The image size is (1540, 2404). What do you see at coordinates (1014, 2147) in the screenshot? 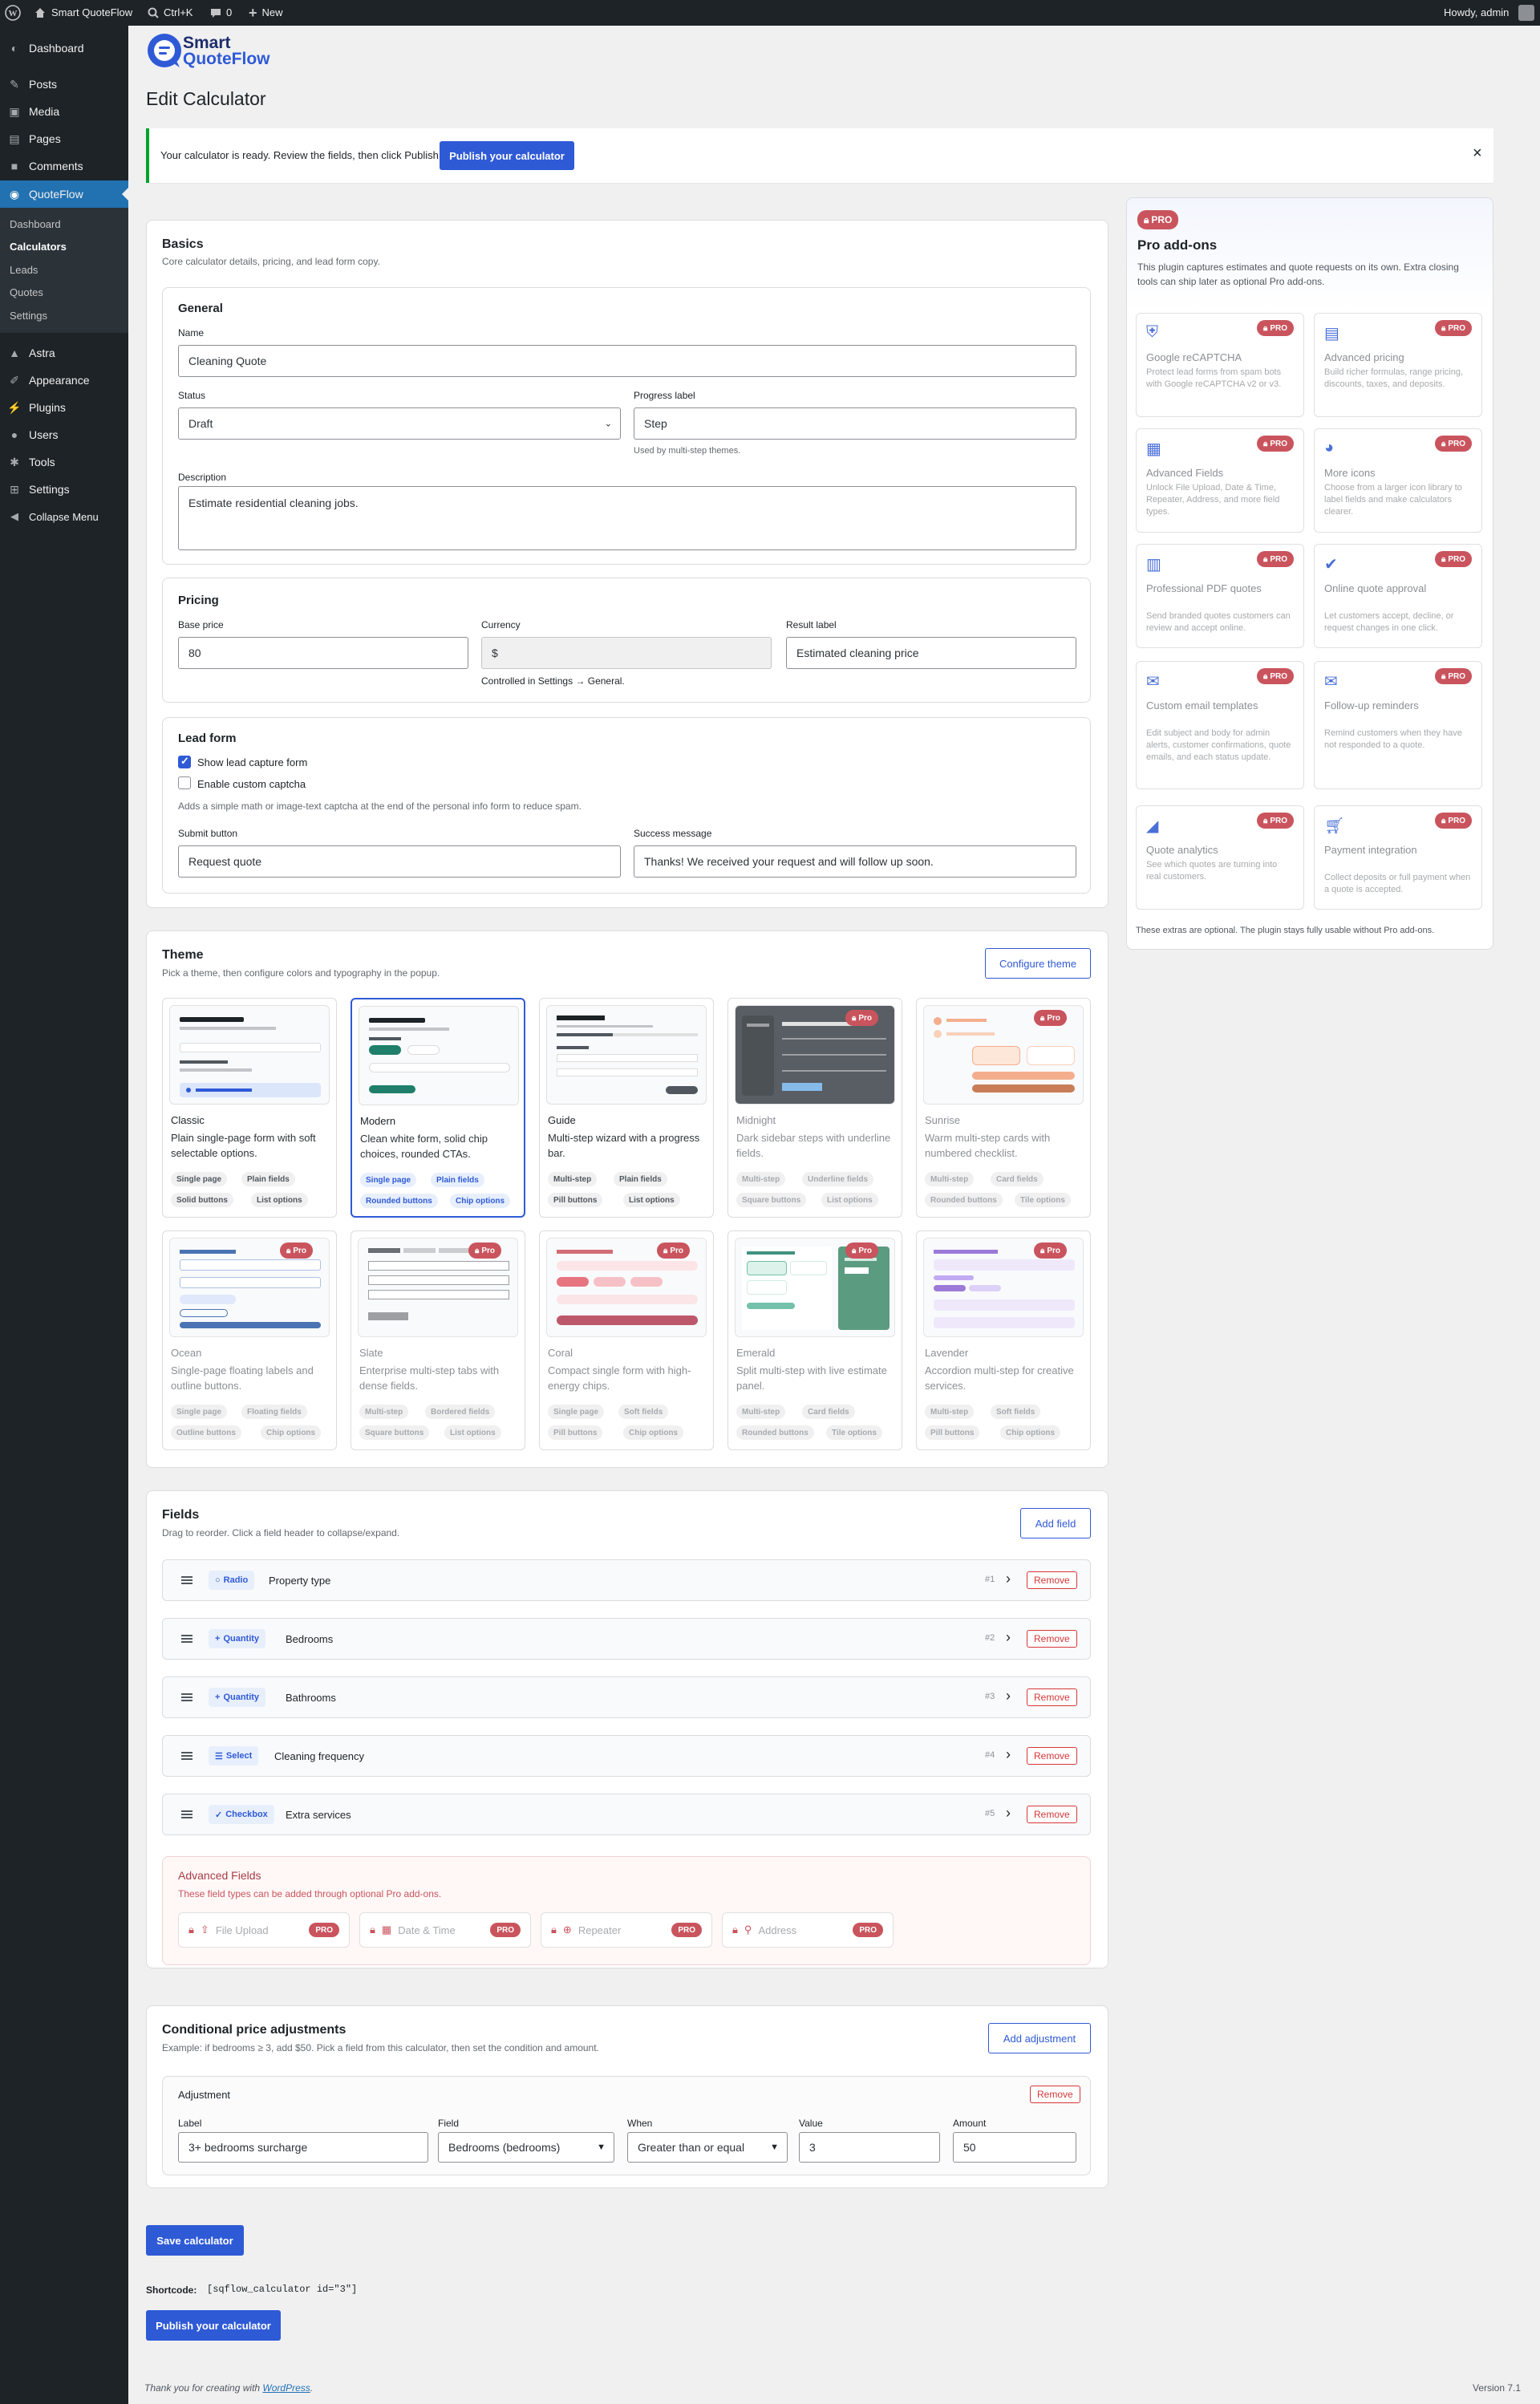
I see `adj-amount-input: 50` at bounding box center [1014, 2147].